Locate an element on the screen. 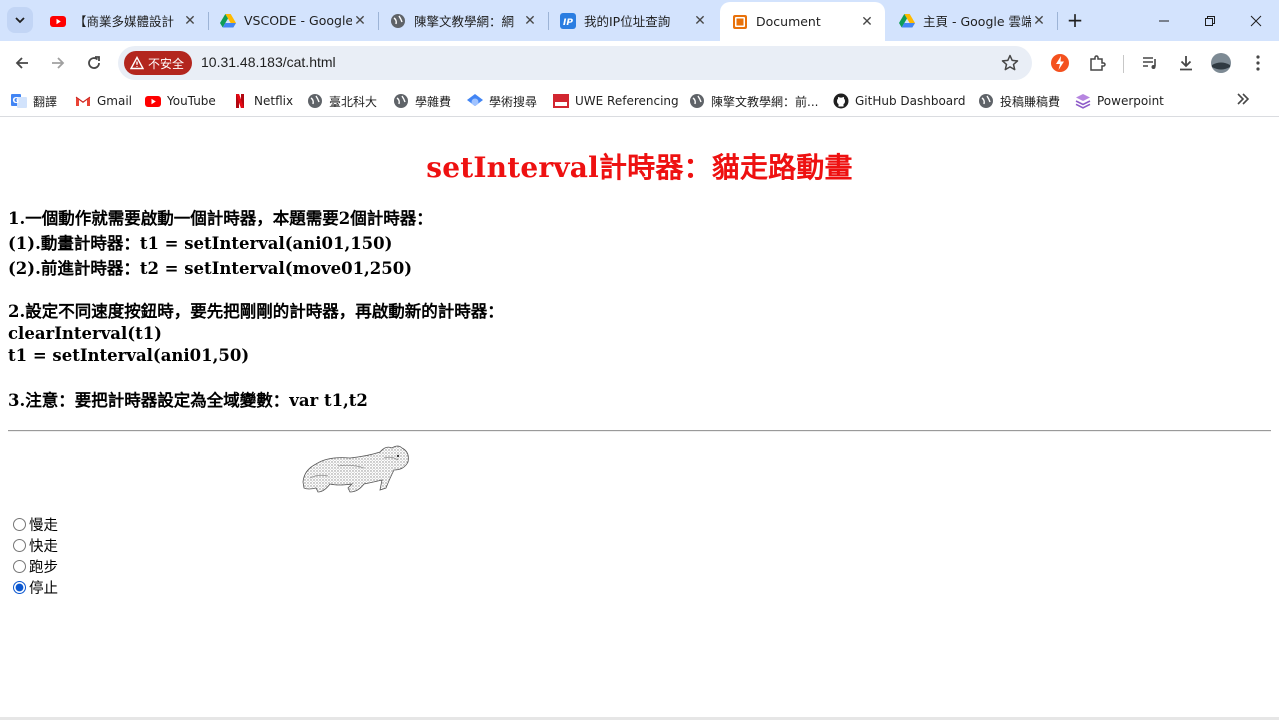 This screenshot has width=1279, height=720. close-window-button is located at coordinates (1256, 20).